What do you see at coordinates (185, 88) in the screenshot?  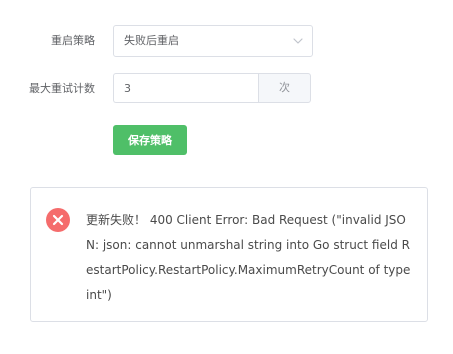 I see `max-retry-input` at bounding box center [185, 88].